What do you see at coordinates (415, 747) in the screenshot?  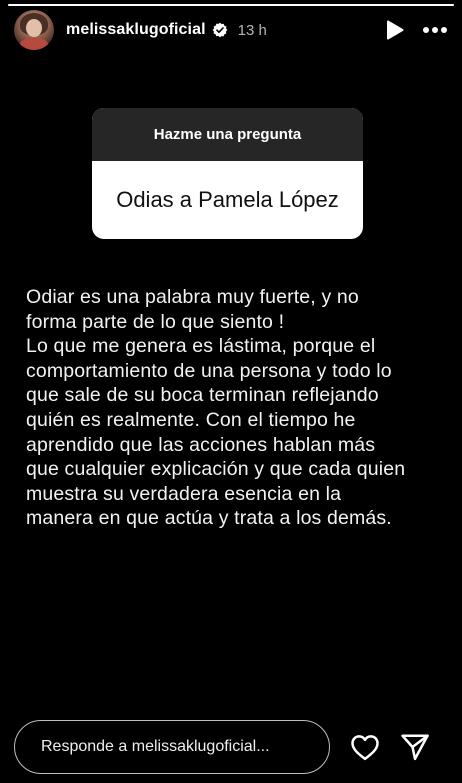 I see `send-icon` at bounding box center [415, 747].